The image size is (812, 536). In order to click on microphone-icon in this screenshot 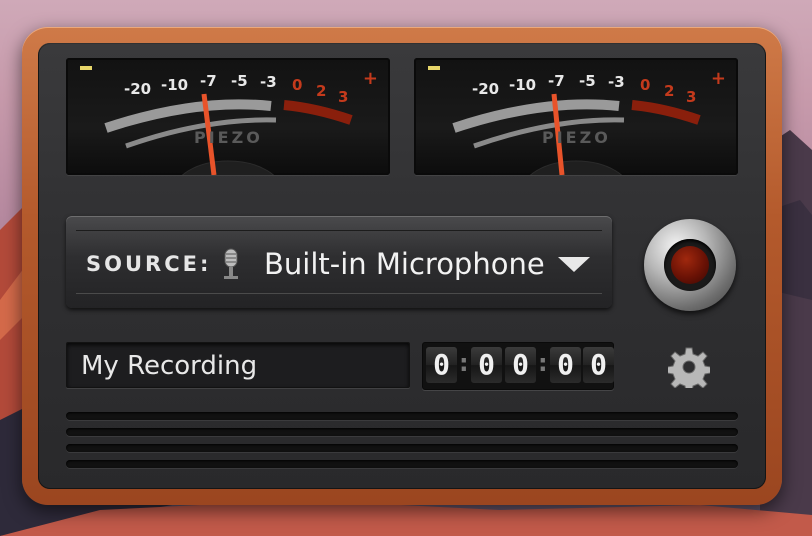, I will do `click(231, 263)`.